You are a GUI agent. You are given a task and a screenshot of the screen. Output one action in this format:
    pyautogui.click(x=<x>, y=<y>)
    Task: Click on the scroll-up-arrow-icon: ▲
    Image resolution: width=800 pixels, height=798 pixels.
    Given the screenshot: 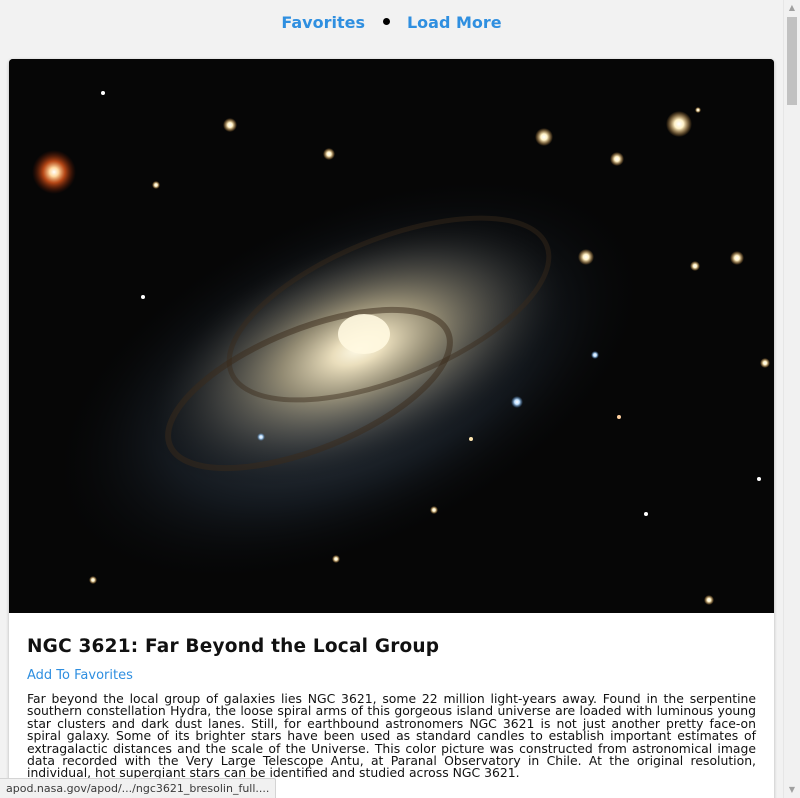 What is the action you would take?
    pyautogui.click(x=792, y=8)
    